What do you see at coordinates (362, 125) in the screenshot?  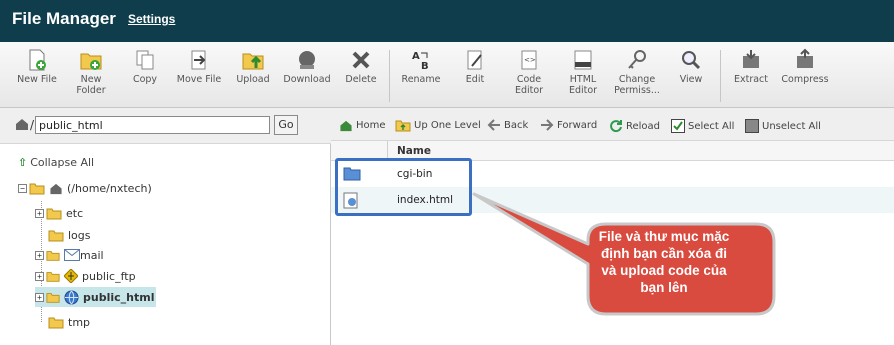 I see `home-button: Home` at bounding box center [362, 125].